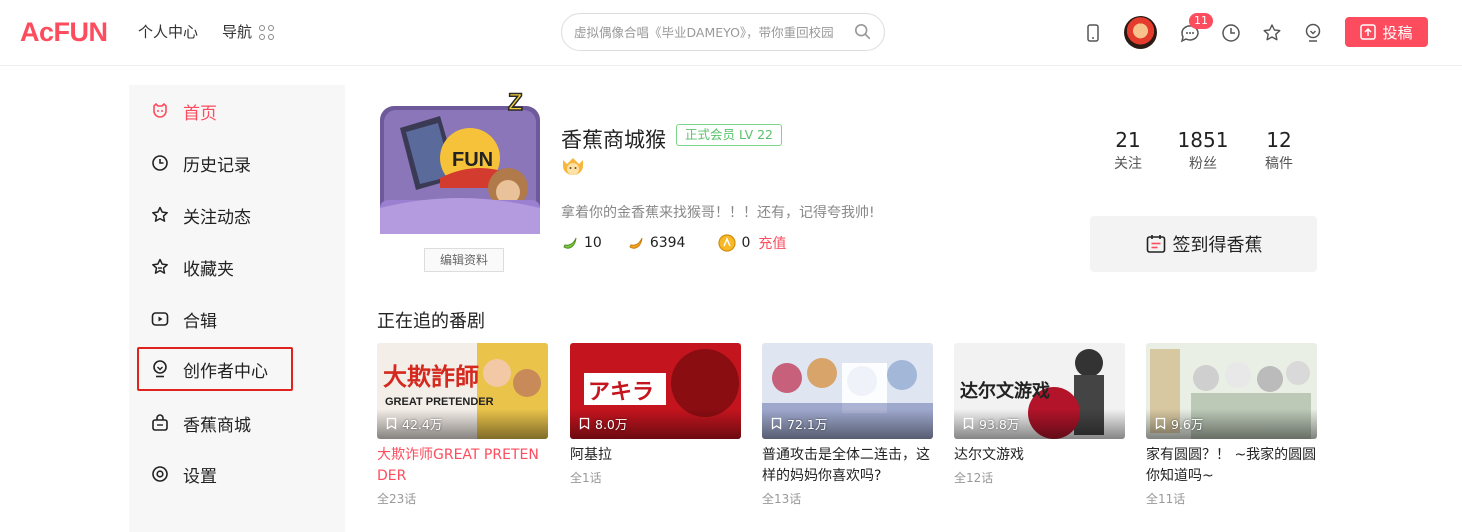  What do you see at coordinates (1128, 164) in the screenshot?
I see `following-label: 关注` at bounding box center [1128, 164].